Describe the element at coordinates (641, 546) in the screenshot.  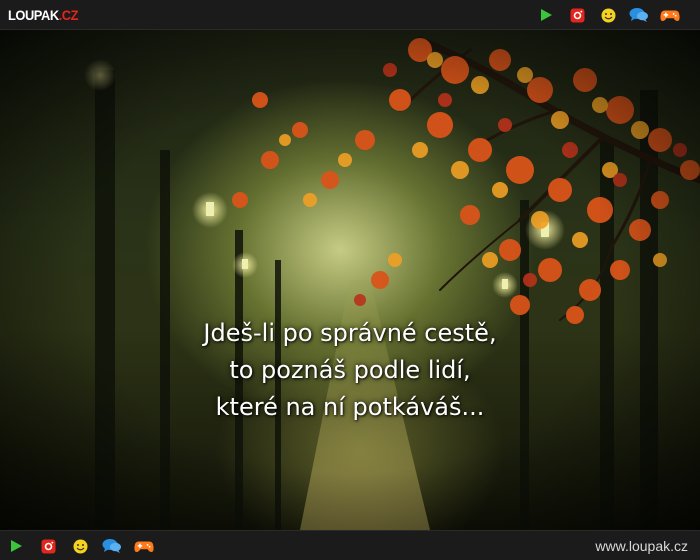
I see `site-url: www.loupak.cz` at that location.